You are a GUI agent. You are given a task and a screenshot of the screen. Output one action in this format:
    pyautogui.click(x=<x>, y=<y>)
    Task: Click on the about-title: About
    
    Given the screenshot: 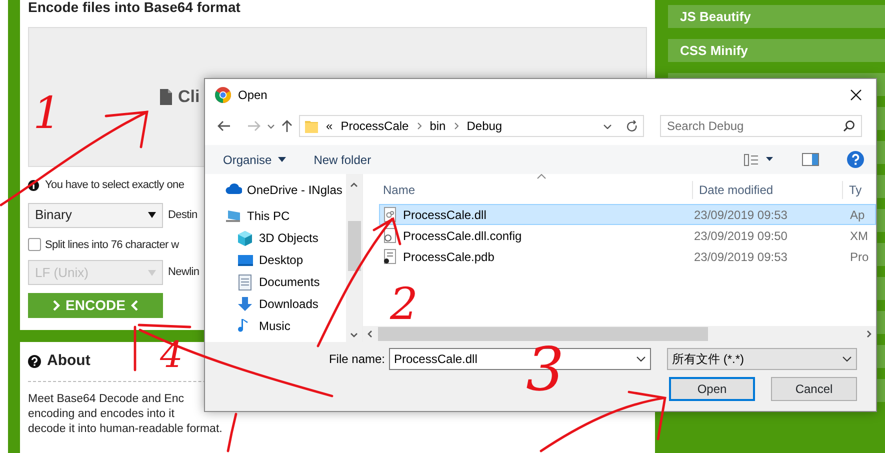 What is the action you would take?
    pyautogui.click(x=68, y=361)
    